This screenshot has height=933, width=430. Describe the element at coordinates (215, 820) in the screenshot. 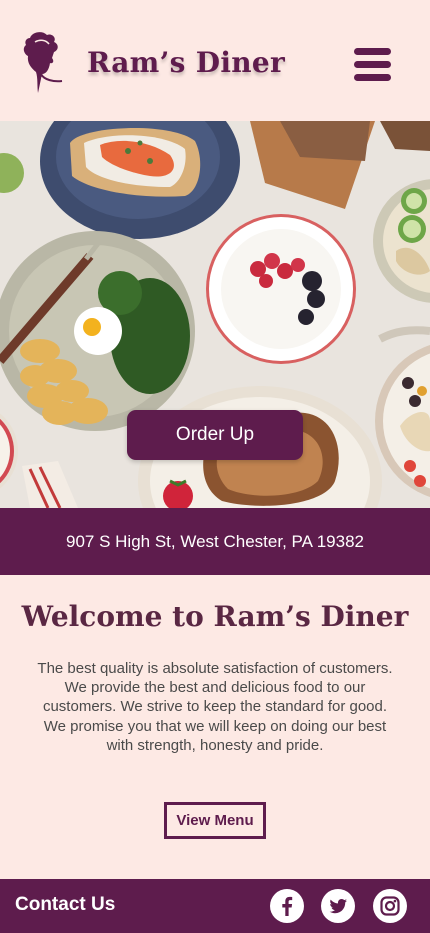

I see `view-menu-button: View Menu` at that location.